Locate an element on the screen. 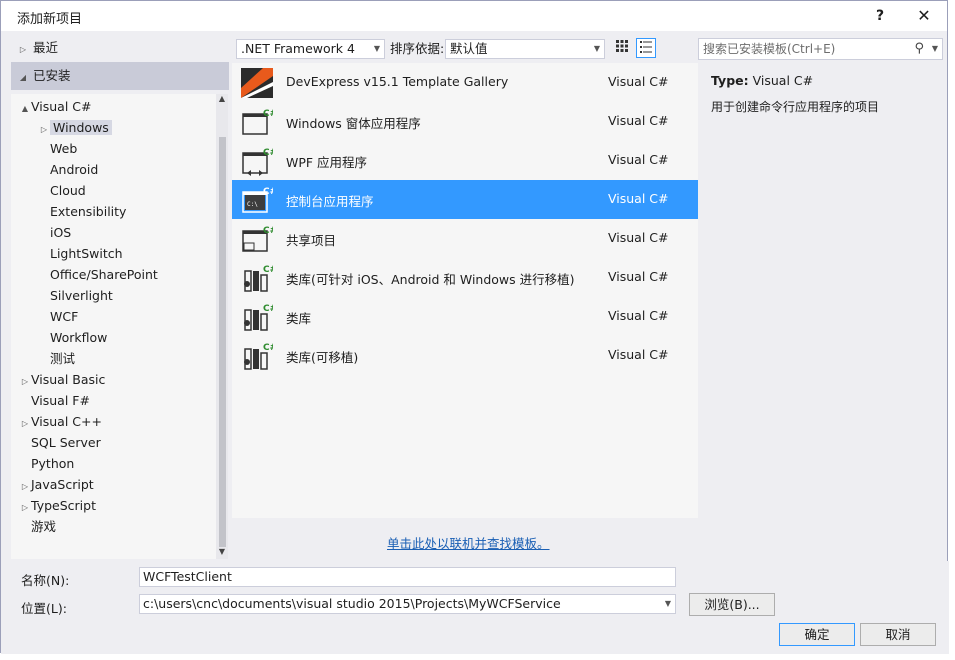 Image resolution: width=955 pixels, height=660 pixels. tree-item-label: Visual F# is located at coordinates (60, 400).